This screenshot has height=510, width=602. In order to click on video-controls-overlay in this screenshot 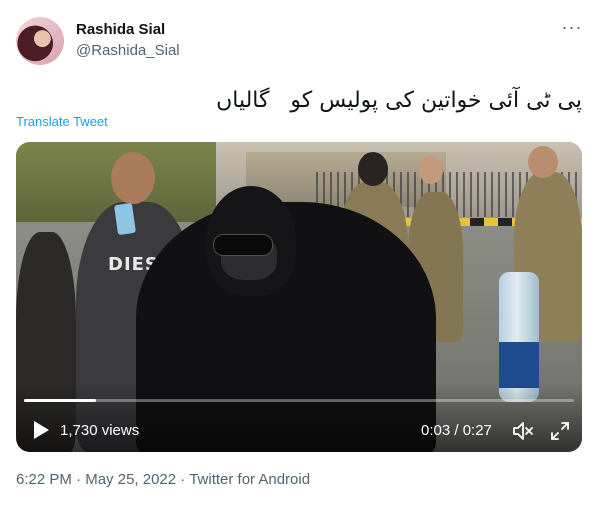, I will do `click(299, 417)`.